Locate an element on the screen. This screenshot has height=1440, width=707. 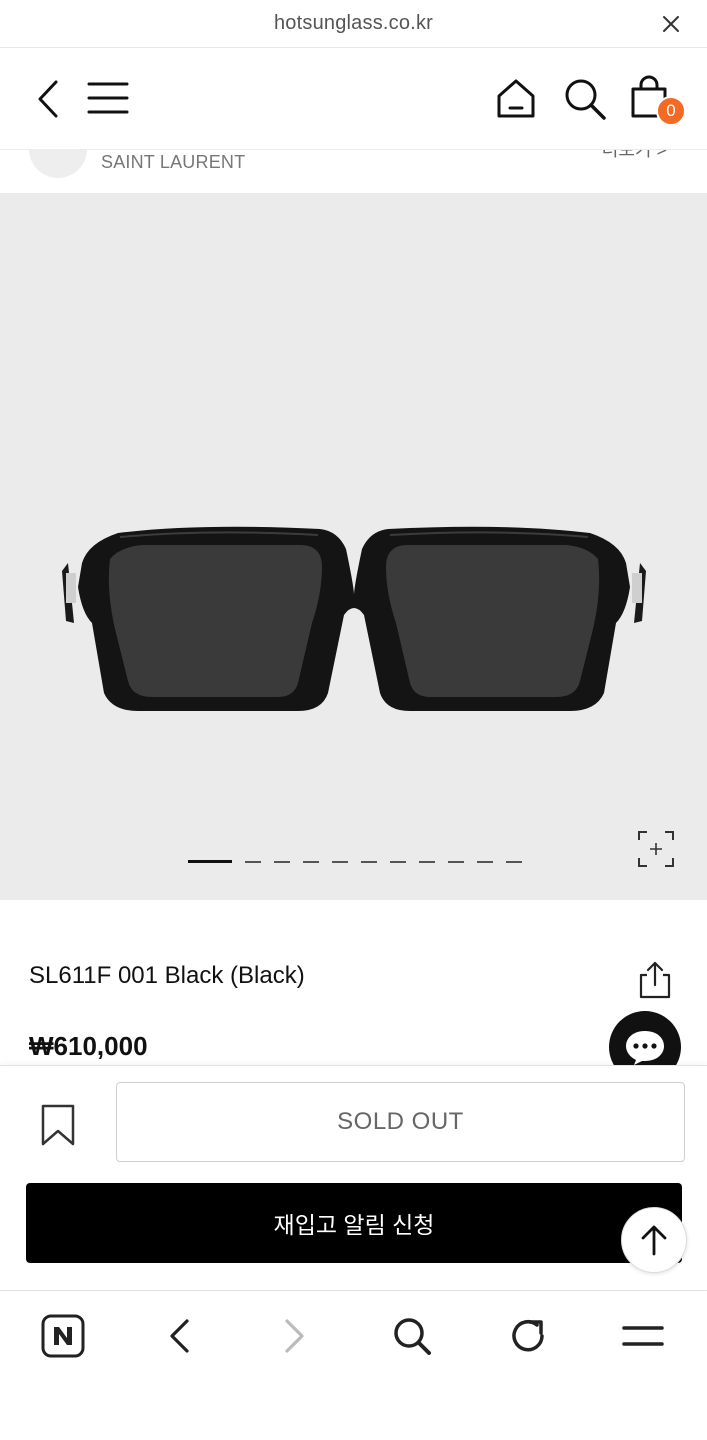
hamburger-menu-icon is located at coordinates (108, 98).